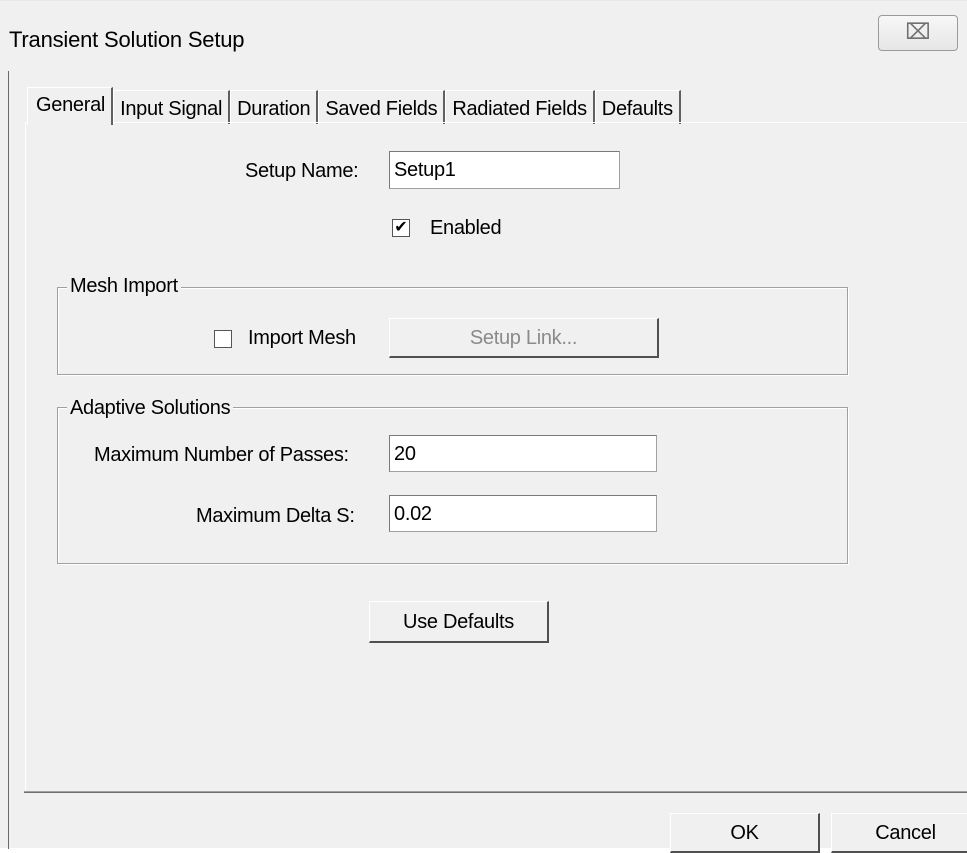 Image resolution: width=967 pixels, height=853 pixels. What do you see at coordinates (523, 513) in the screenshot?
I see `max-delta-s-field: 0.02` at bounding box center [523, 513].